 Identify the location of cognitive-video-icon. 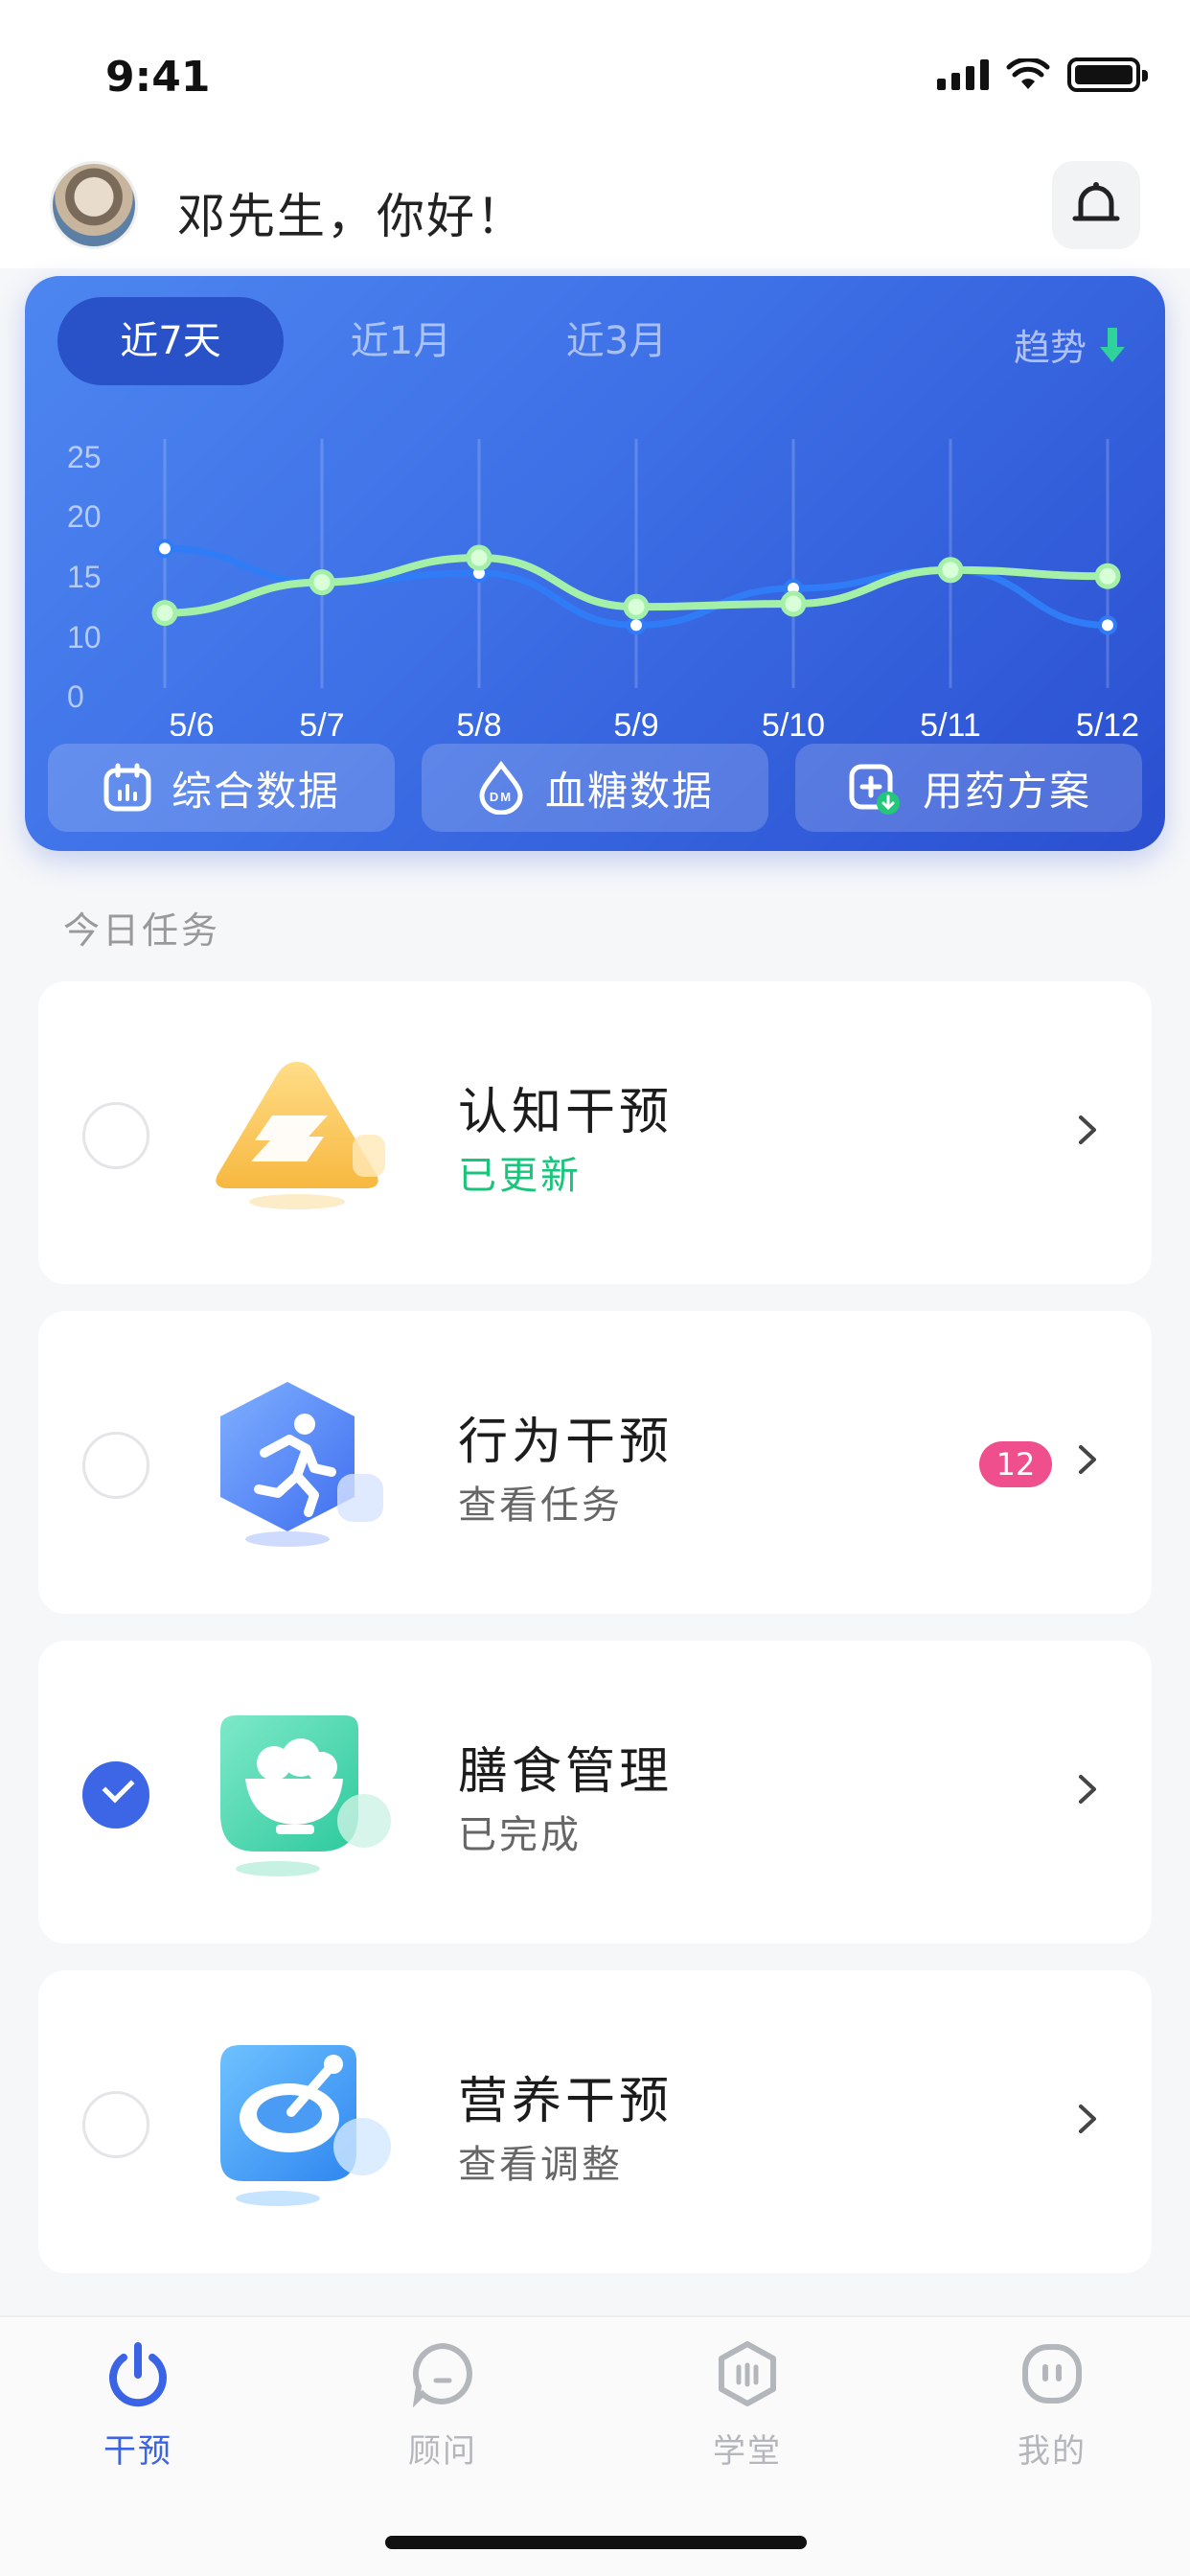
(301, 1135).